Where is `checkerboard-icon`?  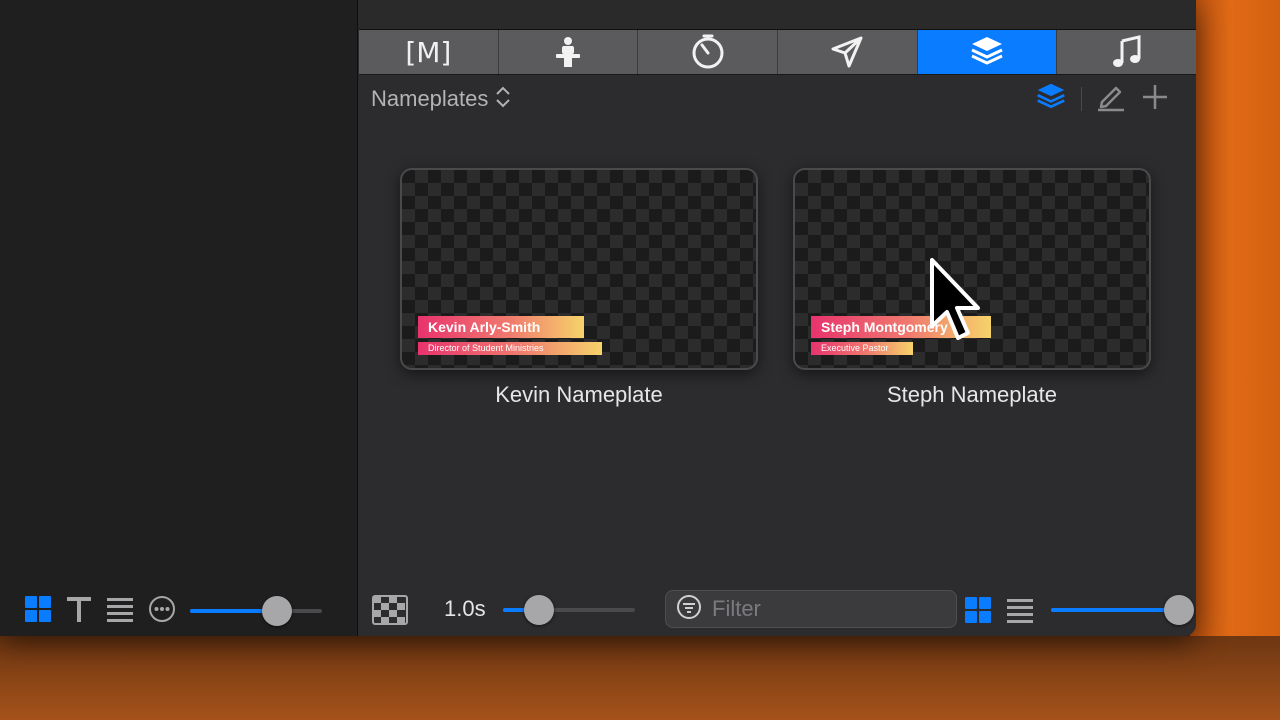
checkerboard-icon is located at coordinates (390, 612).